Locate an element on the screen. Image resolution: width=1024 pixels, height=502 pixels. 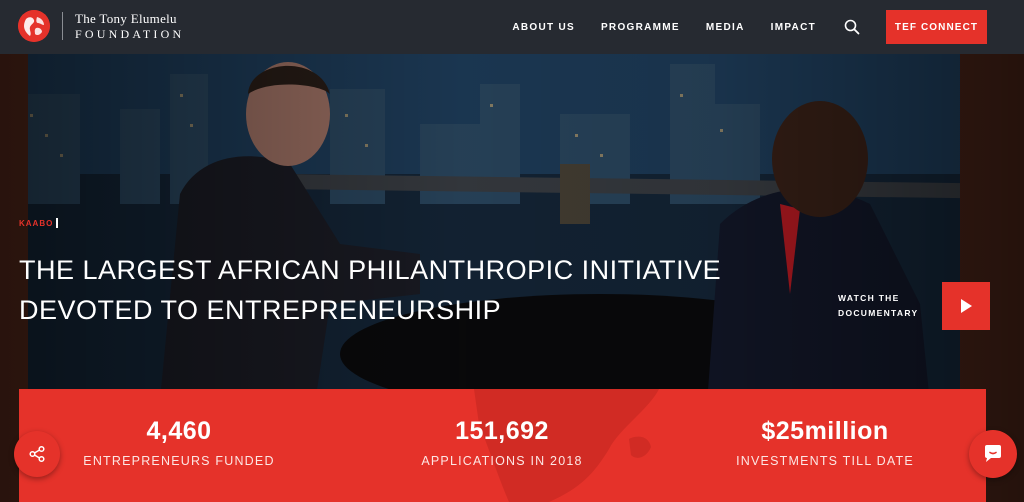
logo-line-2: FOUNDATION is located at coordinates (130, 33).